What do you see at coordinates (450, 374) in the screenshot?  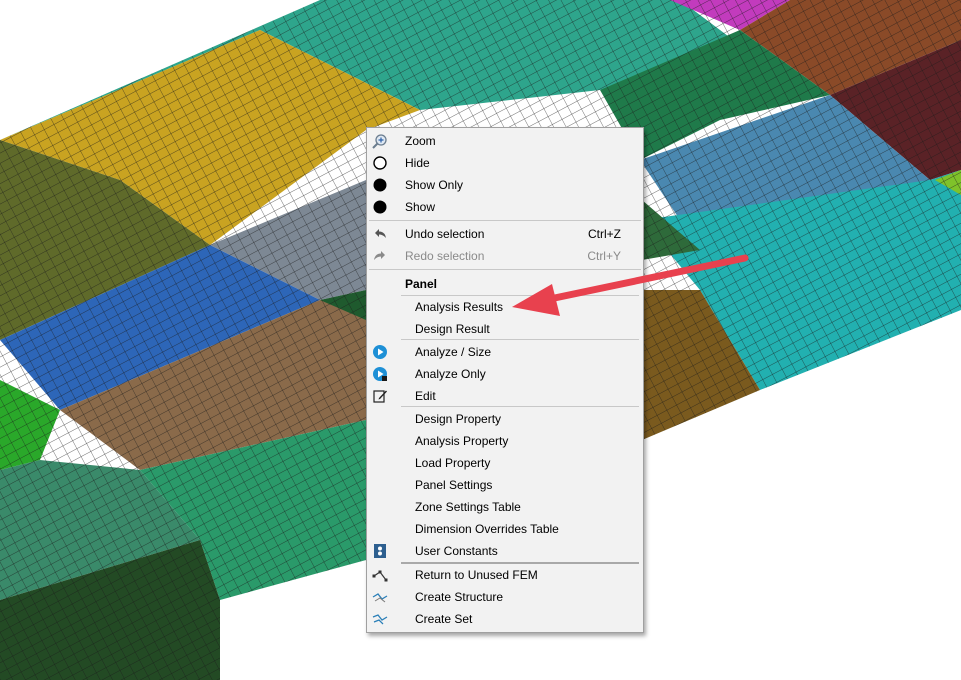 I see `menu-label: Analyze Only` at bounding box center [450, 374].